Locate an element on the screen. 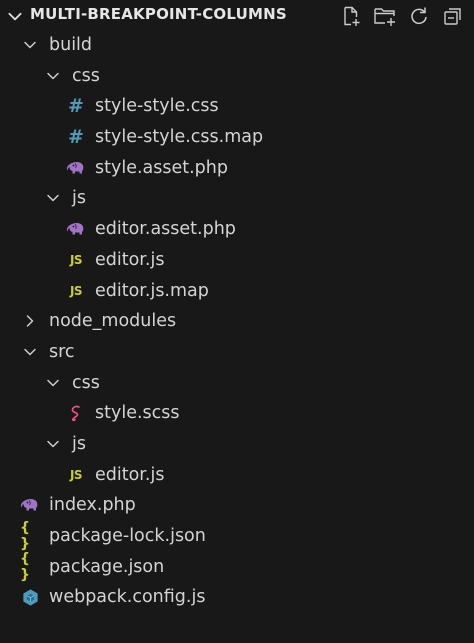  refresh-button is located at coordinates (419, 16).